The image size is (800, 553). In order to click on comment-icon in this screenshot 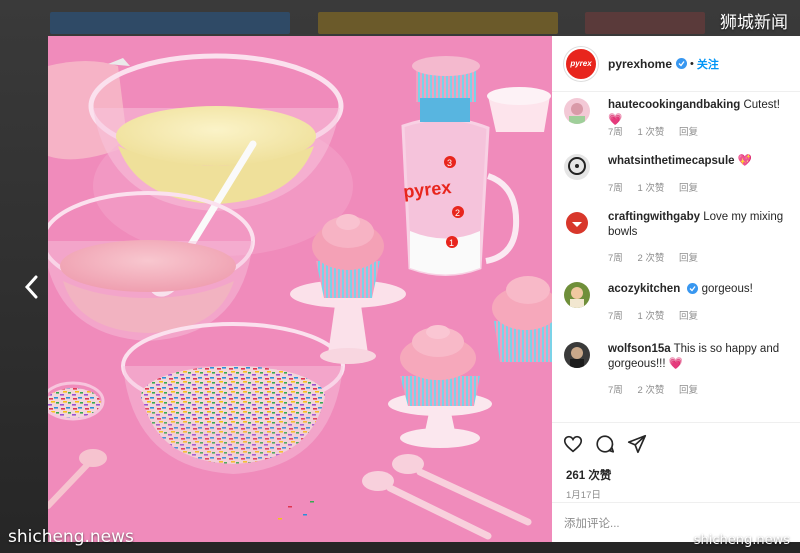, I will do `click(605, 444)`.